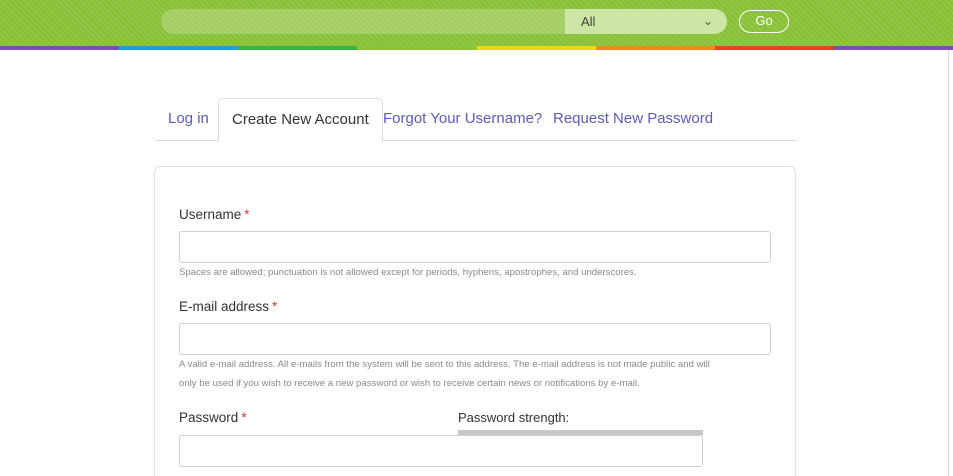  I want to click on site-header: All ⌄ Go, so click(476, 23).